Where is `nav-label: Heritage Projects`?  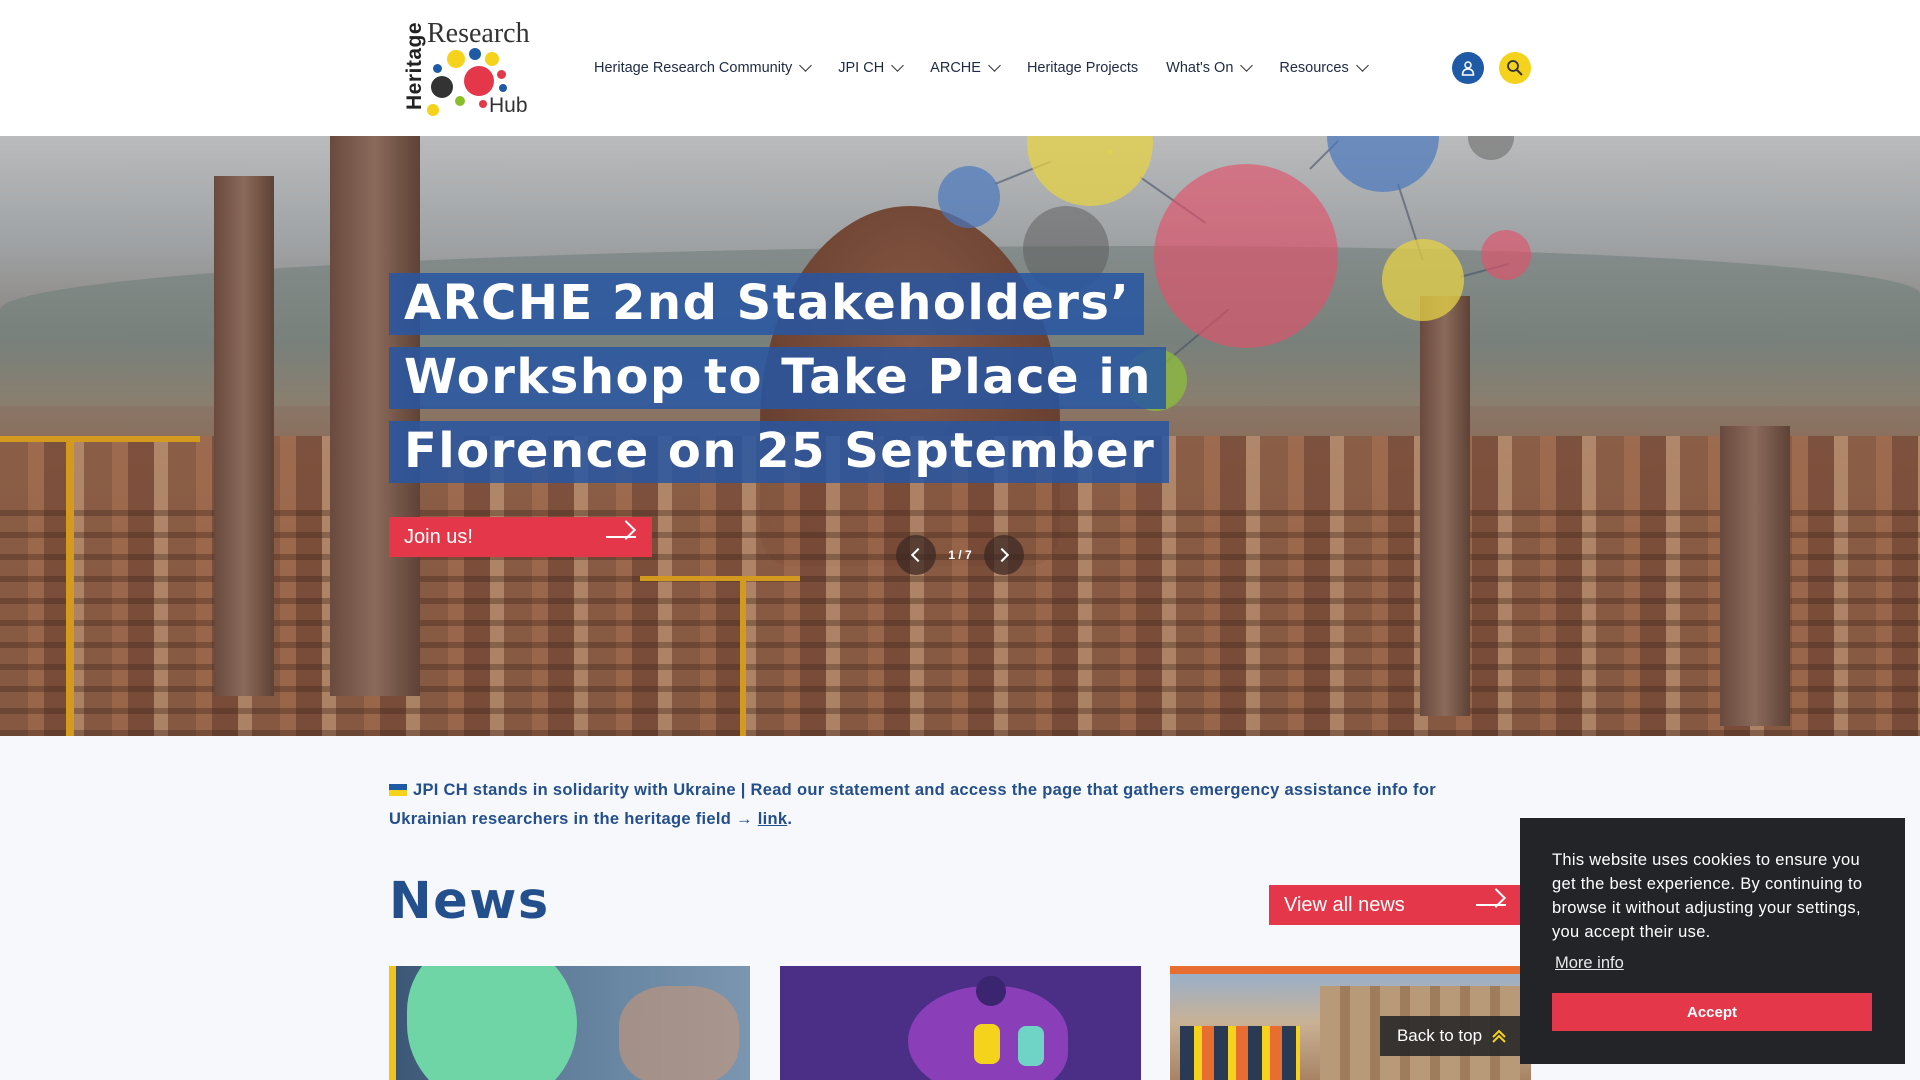 nav-label: Heritage Projects is located at coordinates (1082, 68).